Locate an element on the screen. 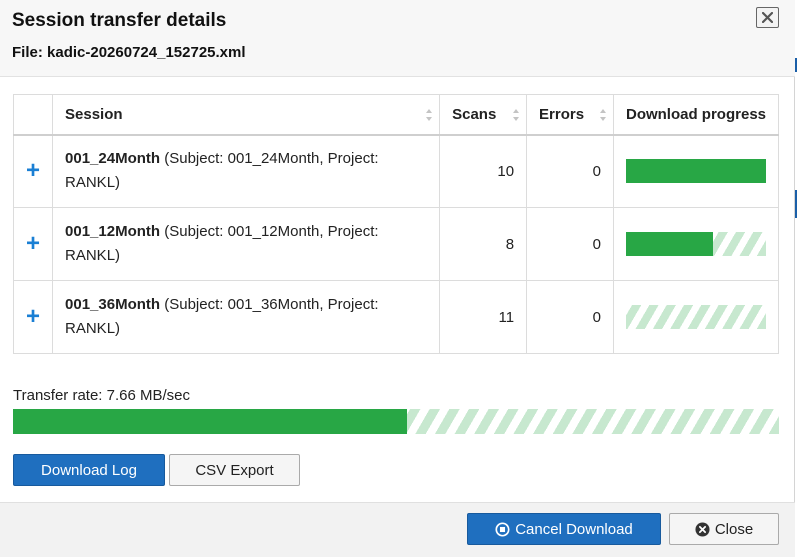 This screenshot has width=797, height=557. close-x-icon is located at coordinates (767, 17).